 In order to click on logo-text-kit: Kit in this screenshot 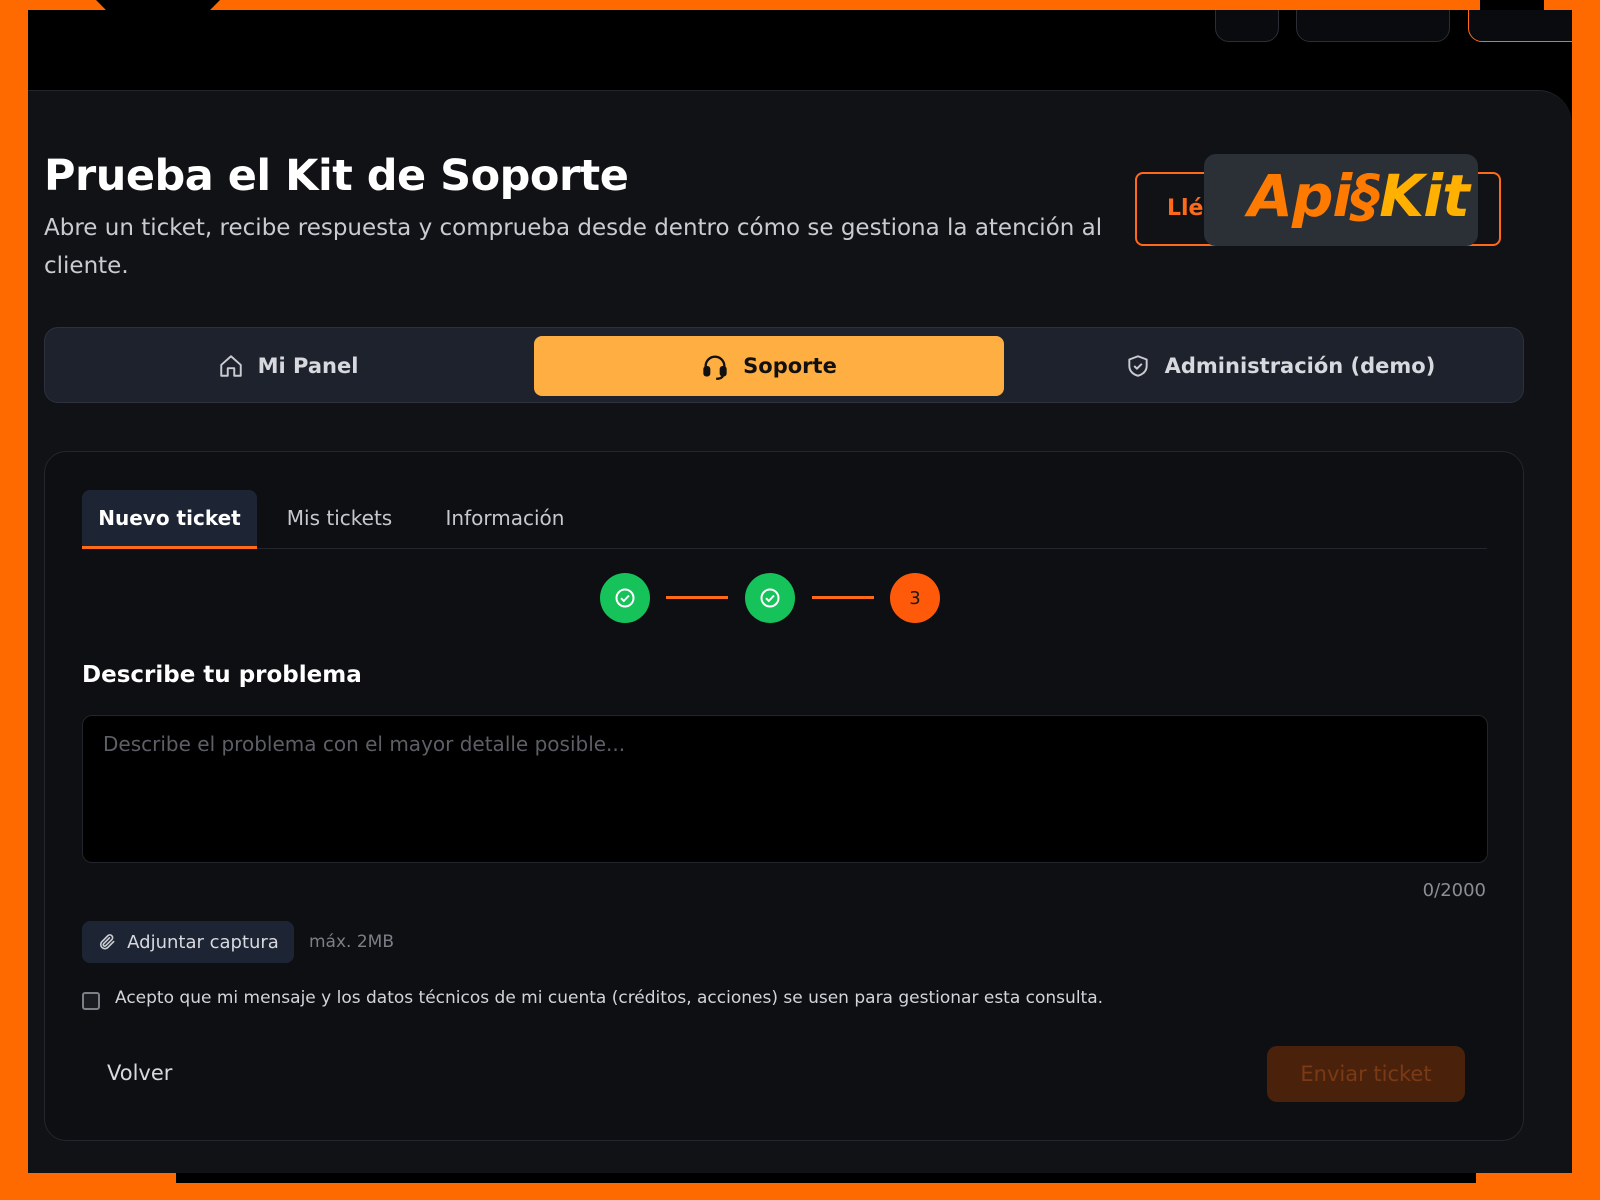, I will do `click(1424, 196)`.